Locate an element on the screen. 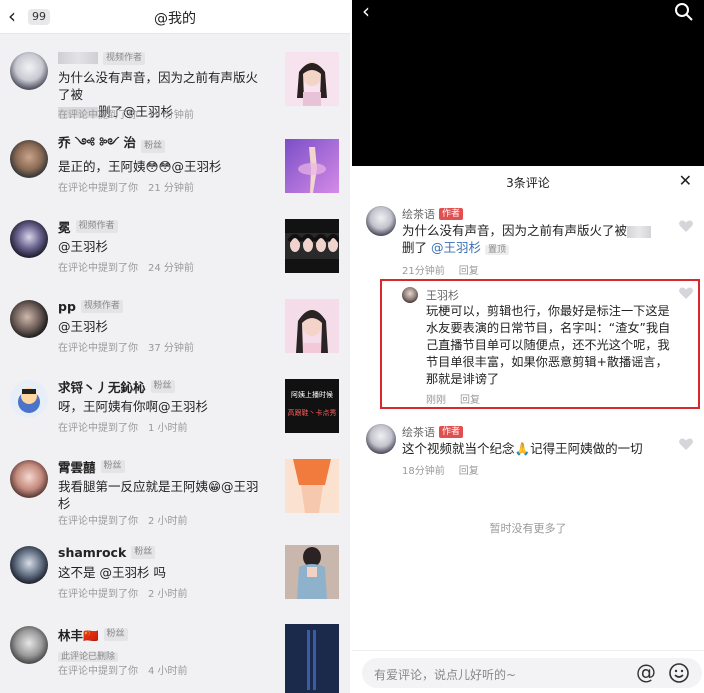 The image size is (704, 693). comment-meta: 在评论中提到了你 4 小时前 is located at coordinates (128, 669).